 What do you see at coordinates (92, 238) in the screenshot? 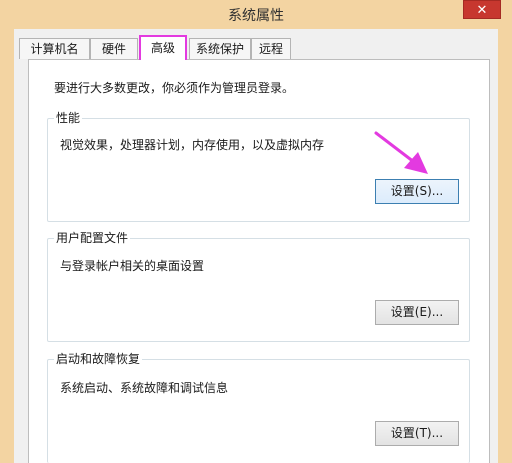
I see `user-profiles-group-title: 用户配置文件` at bounding box center [92, 238].